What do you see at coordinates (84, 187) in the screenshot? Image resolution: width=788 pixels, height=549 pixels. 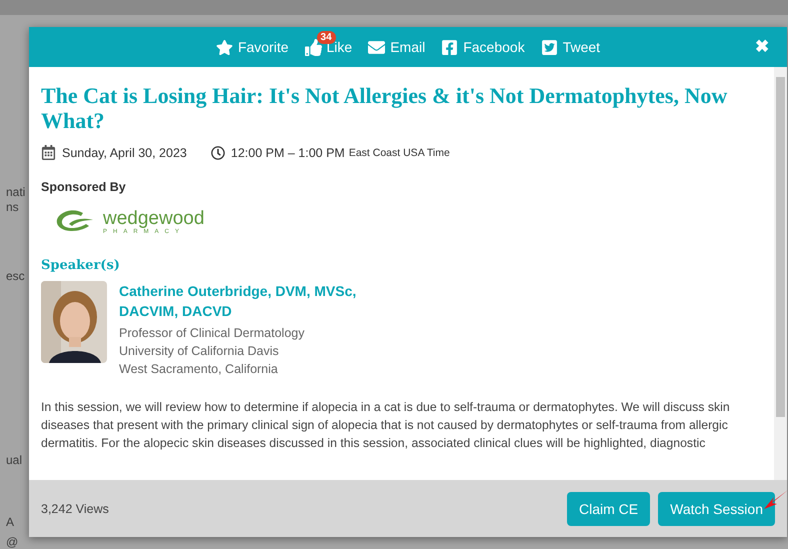 I see `sponsored-heading: Sponsored By` at bounding box center [84, 187].